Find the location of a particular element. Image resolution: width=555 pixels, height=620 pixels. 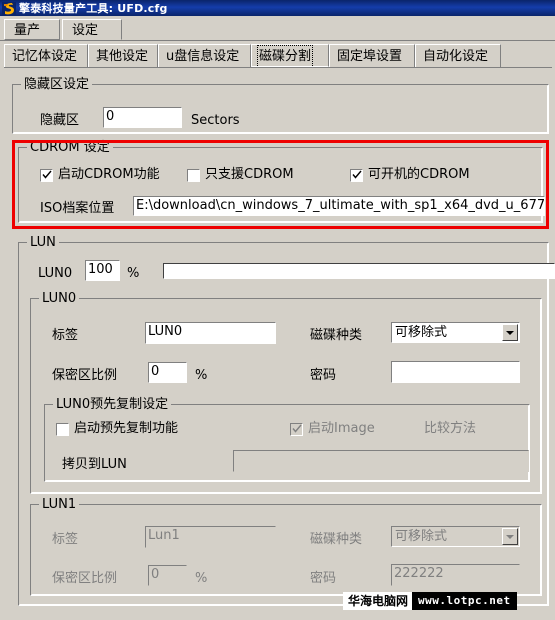

tab-udisk-info-settings: u盘信息设定 is located at coordinates (204, 55).